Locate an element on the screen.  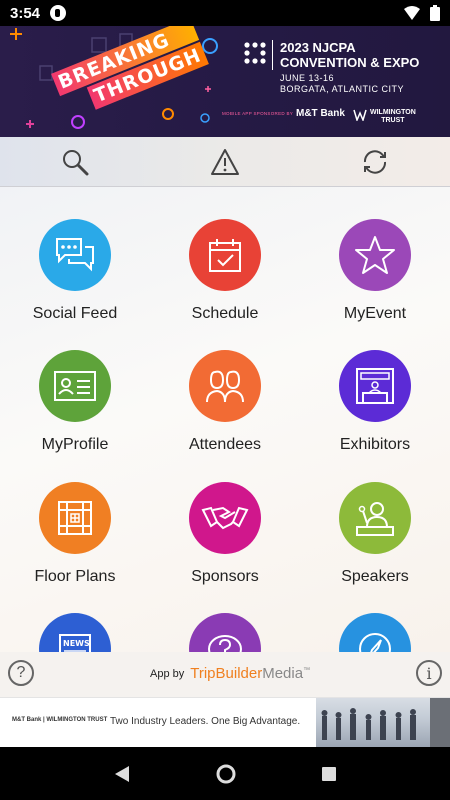
search-button is located at coordinates (75, 161).